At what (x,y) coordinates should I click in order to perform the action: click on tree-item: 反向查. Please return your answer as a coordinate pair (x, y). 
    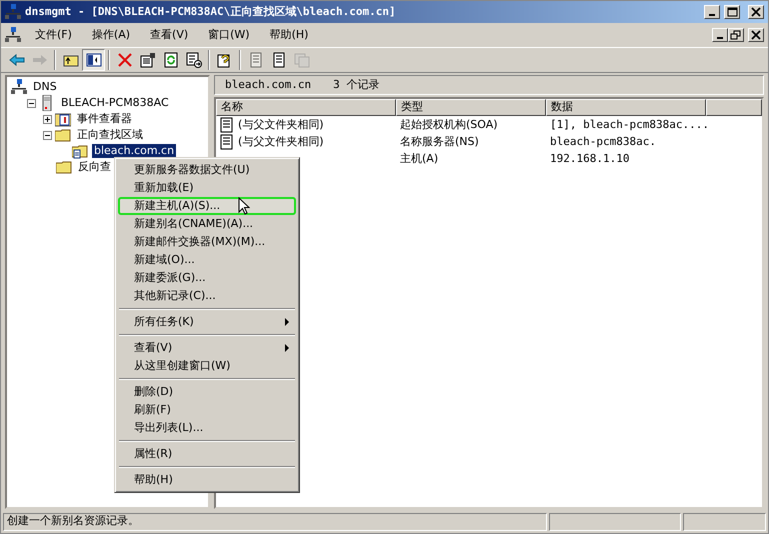
    Looking at the image, I should click on (94, 167).